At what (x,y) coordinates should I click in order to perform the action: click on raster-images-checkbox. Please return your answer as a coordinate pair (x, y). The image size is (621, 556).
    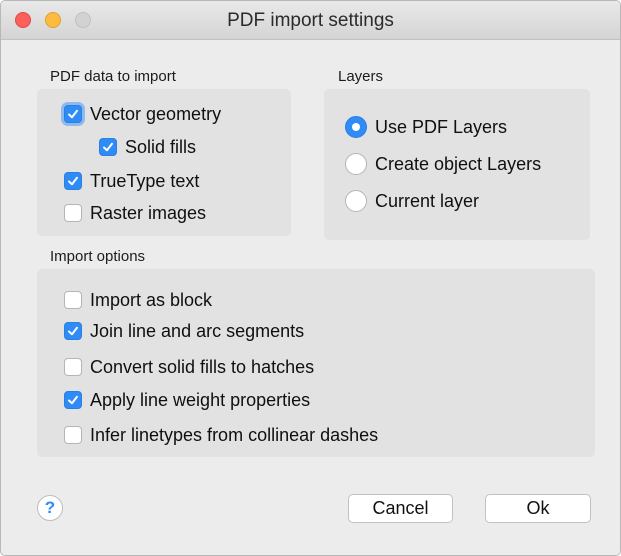
    Looking at the image, I should click on (73, 213).